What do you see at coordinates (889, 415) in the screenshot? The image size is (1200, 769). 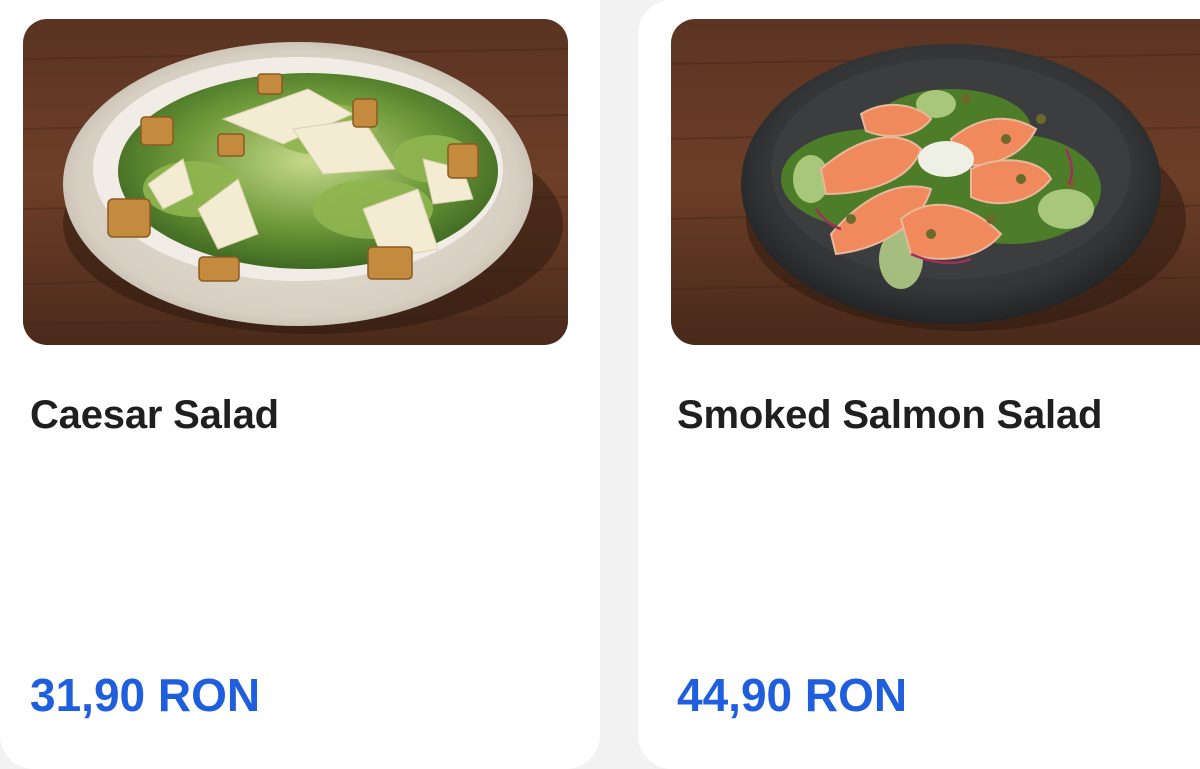 I see `product-title: Smoked Salmon Salad` at bounding box center [889, 415].